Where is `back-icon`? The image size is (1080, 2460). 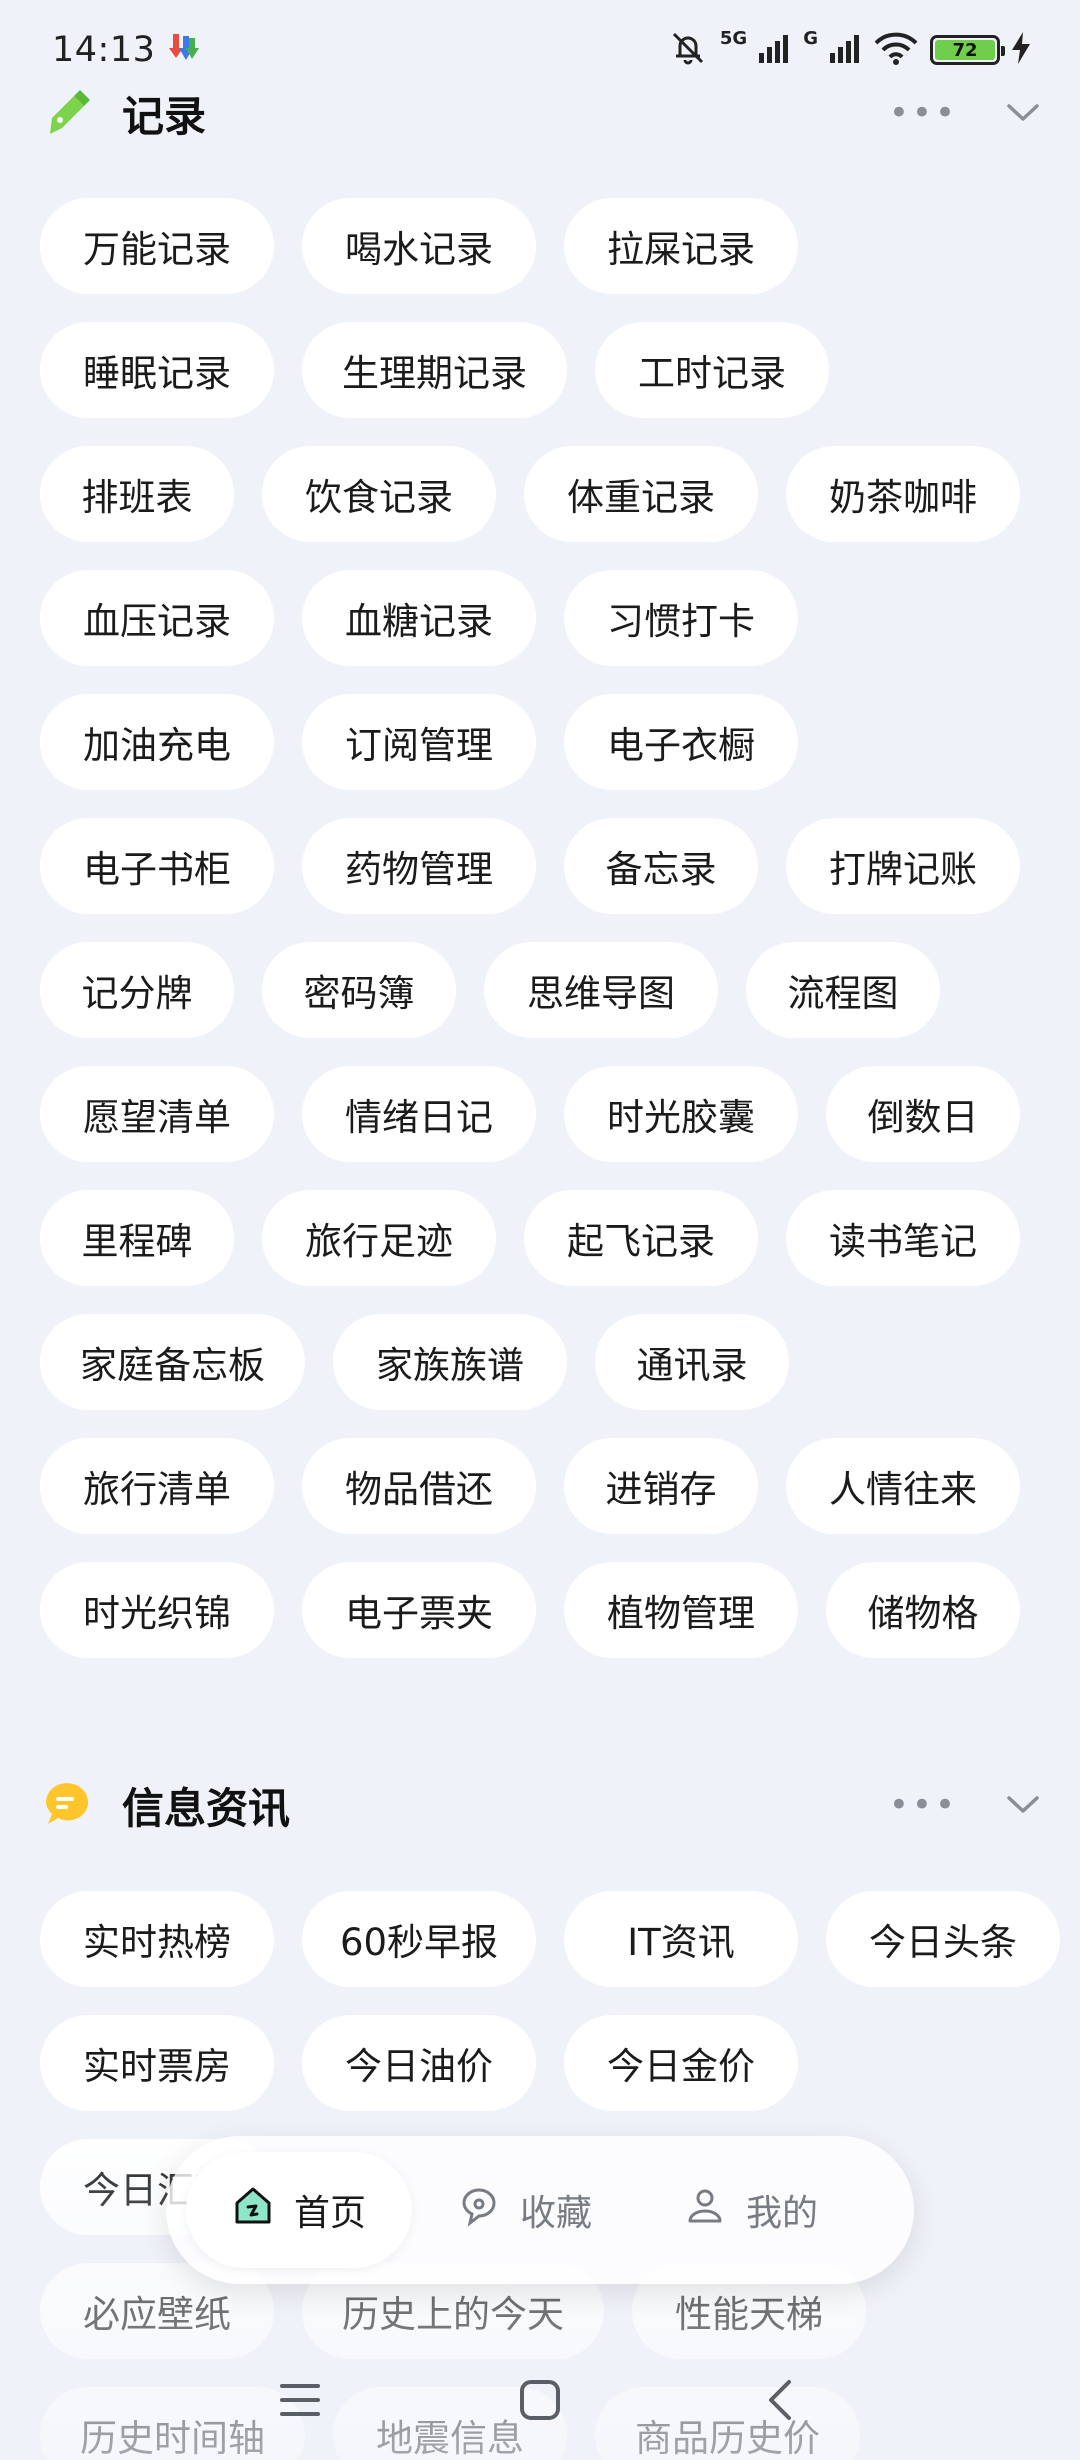 back-icon is located at coordinates (780, 2400).